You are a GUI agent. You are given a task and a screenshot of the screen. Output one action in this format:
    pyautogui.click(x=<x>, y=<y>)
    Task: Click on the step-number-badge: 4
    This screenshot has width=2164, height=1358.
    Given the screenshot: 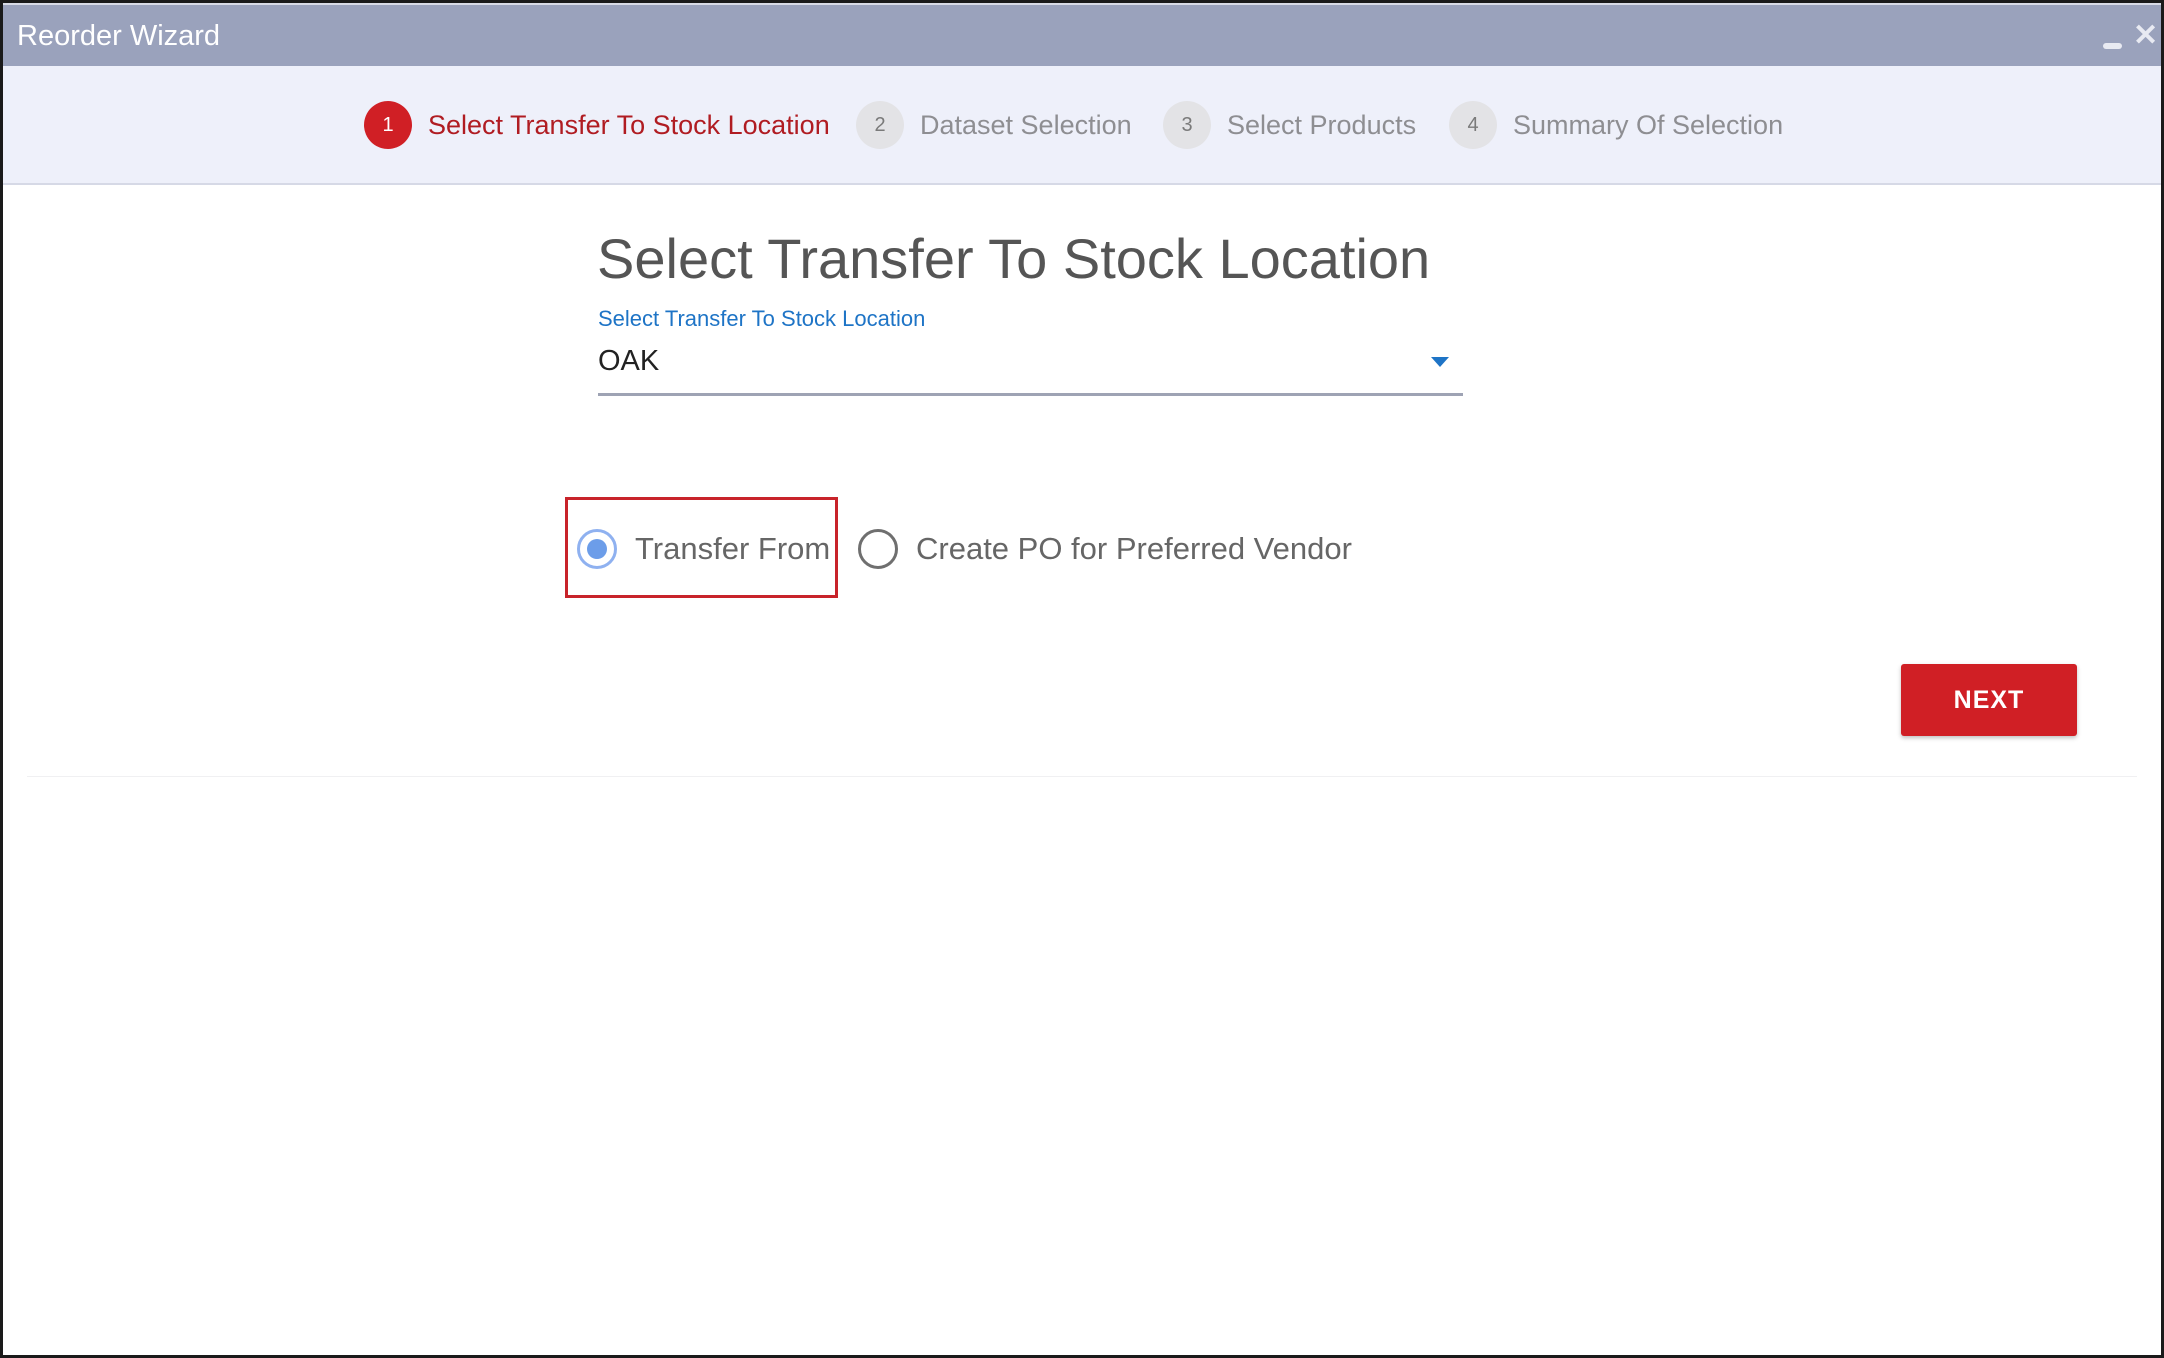 What is the action you would take?
    pyautogui.click(x=1473, y=125)
    